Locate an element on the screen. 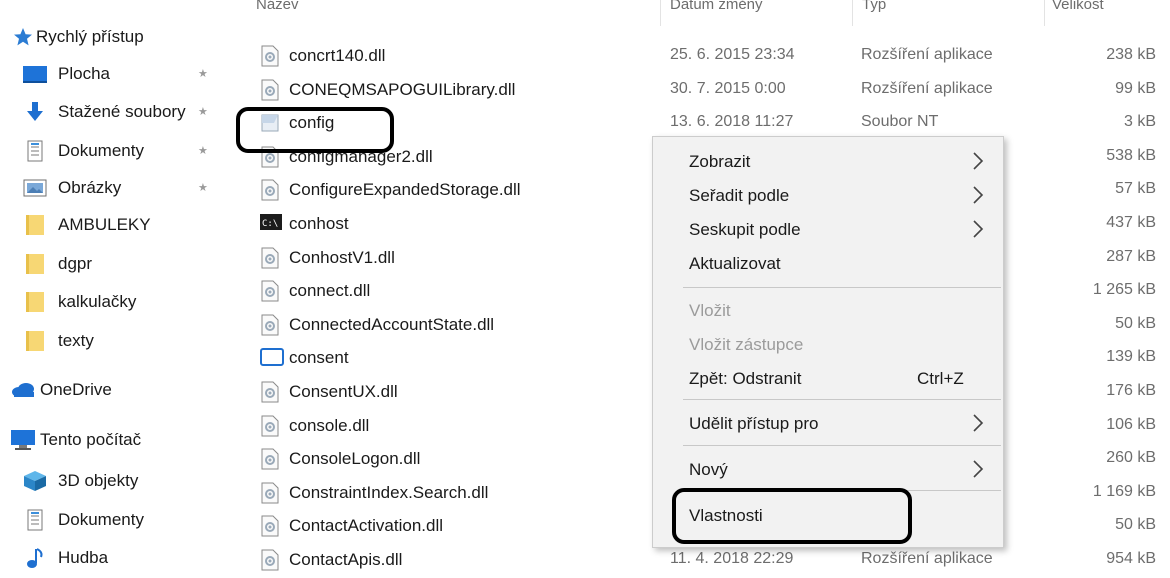 The height and width of the screenshot is (578, 1170). menu-item: Nový is located at coordinates (828, 470).